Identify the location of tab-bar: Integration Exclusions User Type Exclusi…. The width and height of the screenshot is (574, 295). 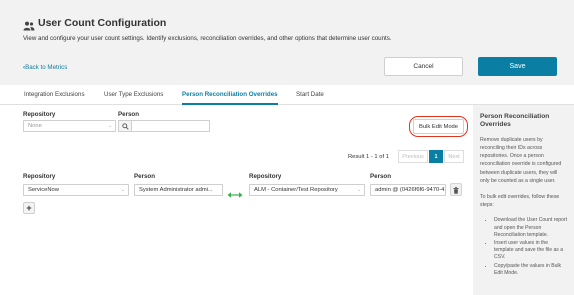
(287, 95).